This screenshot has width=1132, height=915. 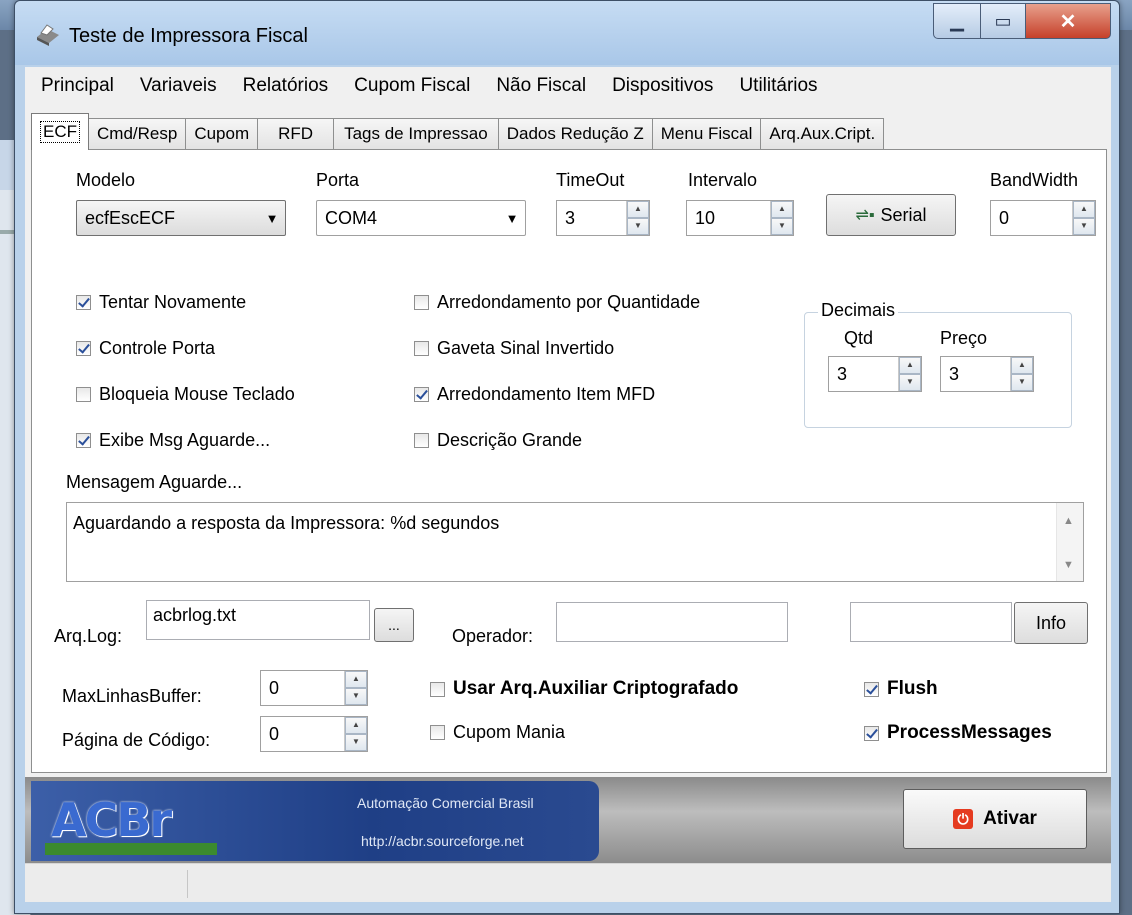 I want to click on checkbox-label: ProcessMessages, so click(x=969, y=732).